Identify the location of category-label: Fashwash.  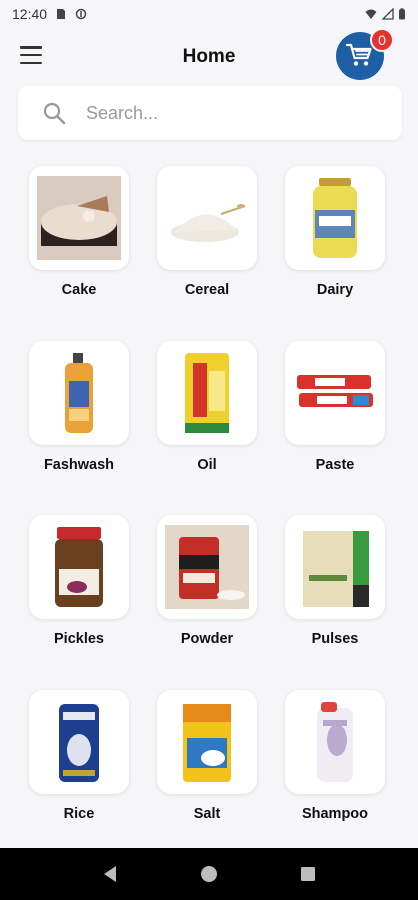
(79, 465).